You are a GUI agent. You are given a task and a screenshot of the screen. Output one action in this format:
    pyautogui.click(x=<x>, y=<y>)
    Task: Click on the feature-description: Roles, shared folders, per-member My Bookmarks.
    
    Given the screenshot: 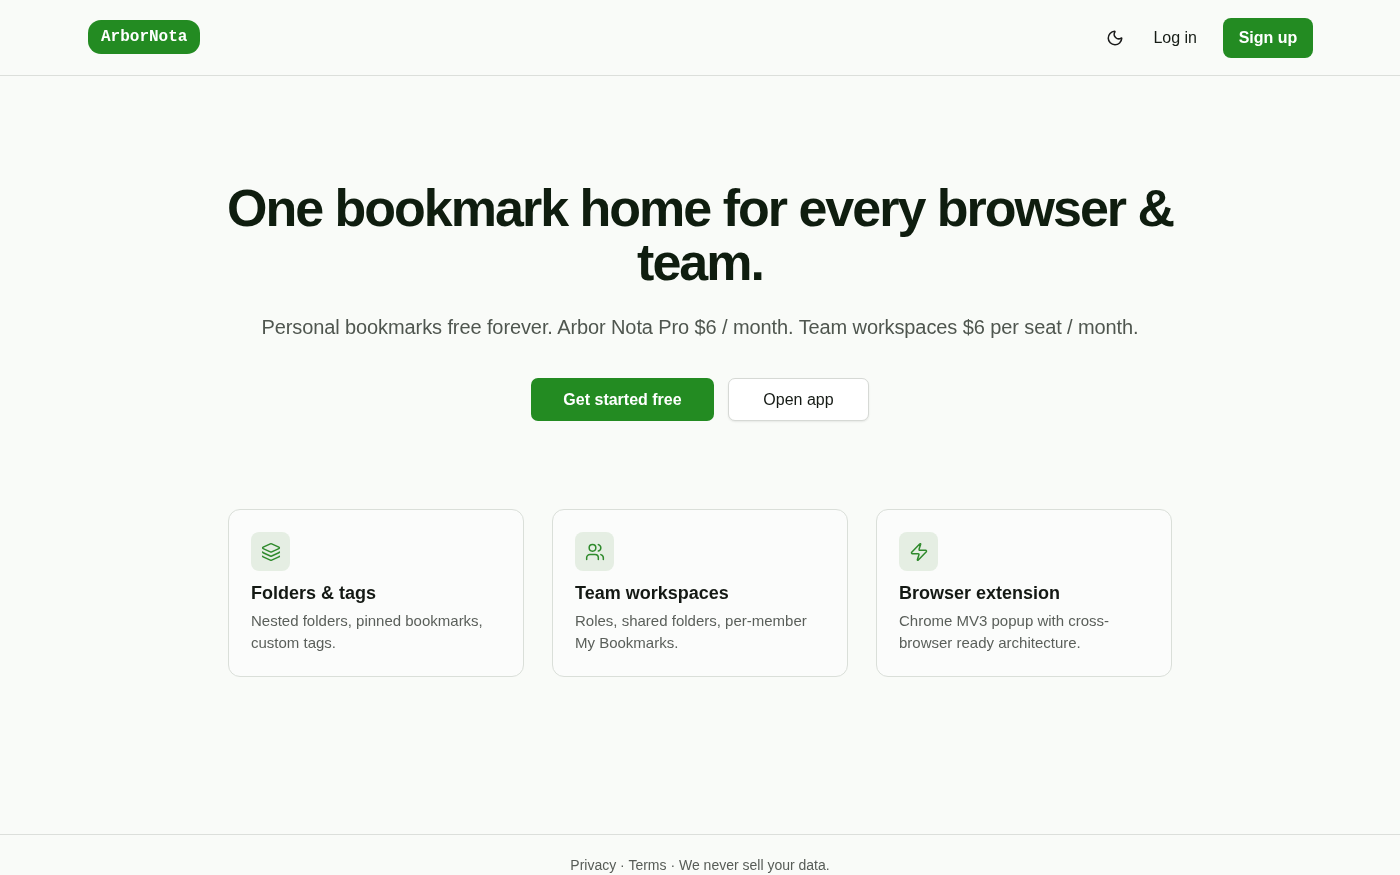 What is the action you would take?
    pyautogui.click(x=691, y=632)
    